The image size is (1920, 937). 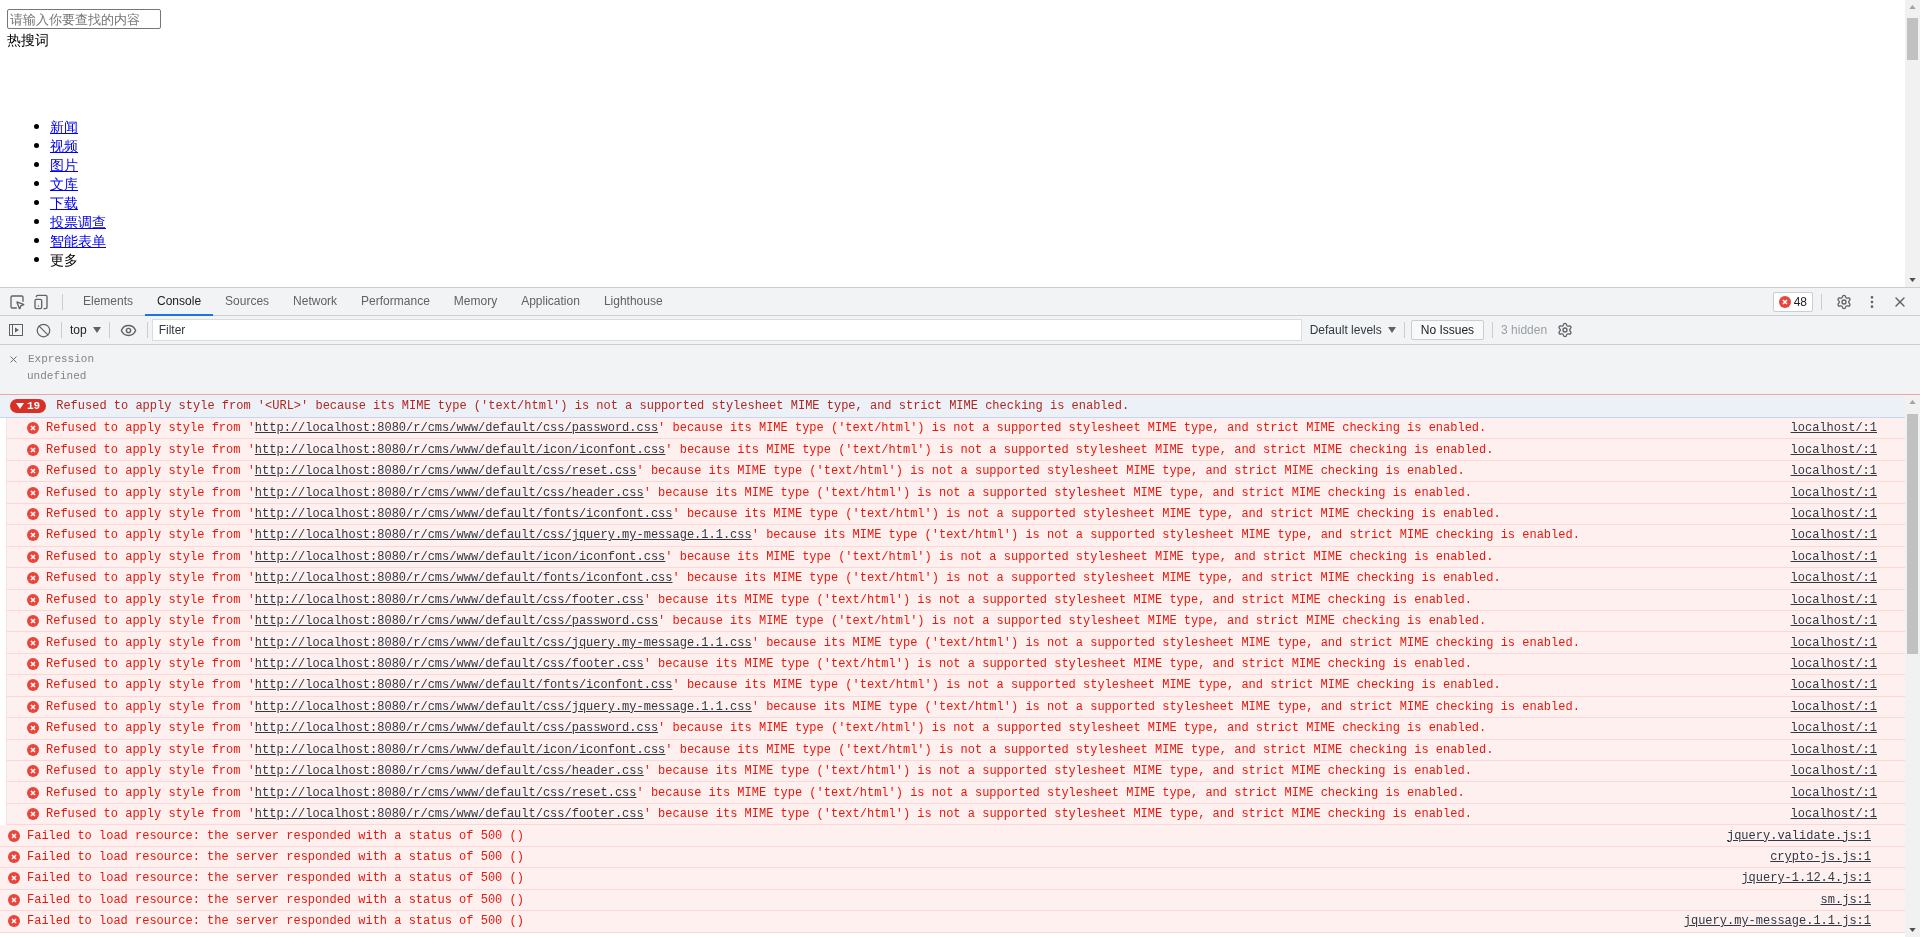 What do you see at coordinates (766, 429) in the screenshot?
I see `console-message: Refused to apply style from 'http://localhost:8080/r/cms/www/default/css/password.css' because its MIME type ('text/html') is not a supported stylesheet MIME type, and strict MIME checking is enabled.` at bounding box center [766, 429].